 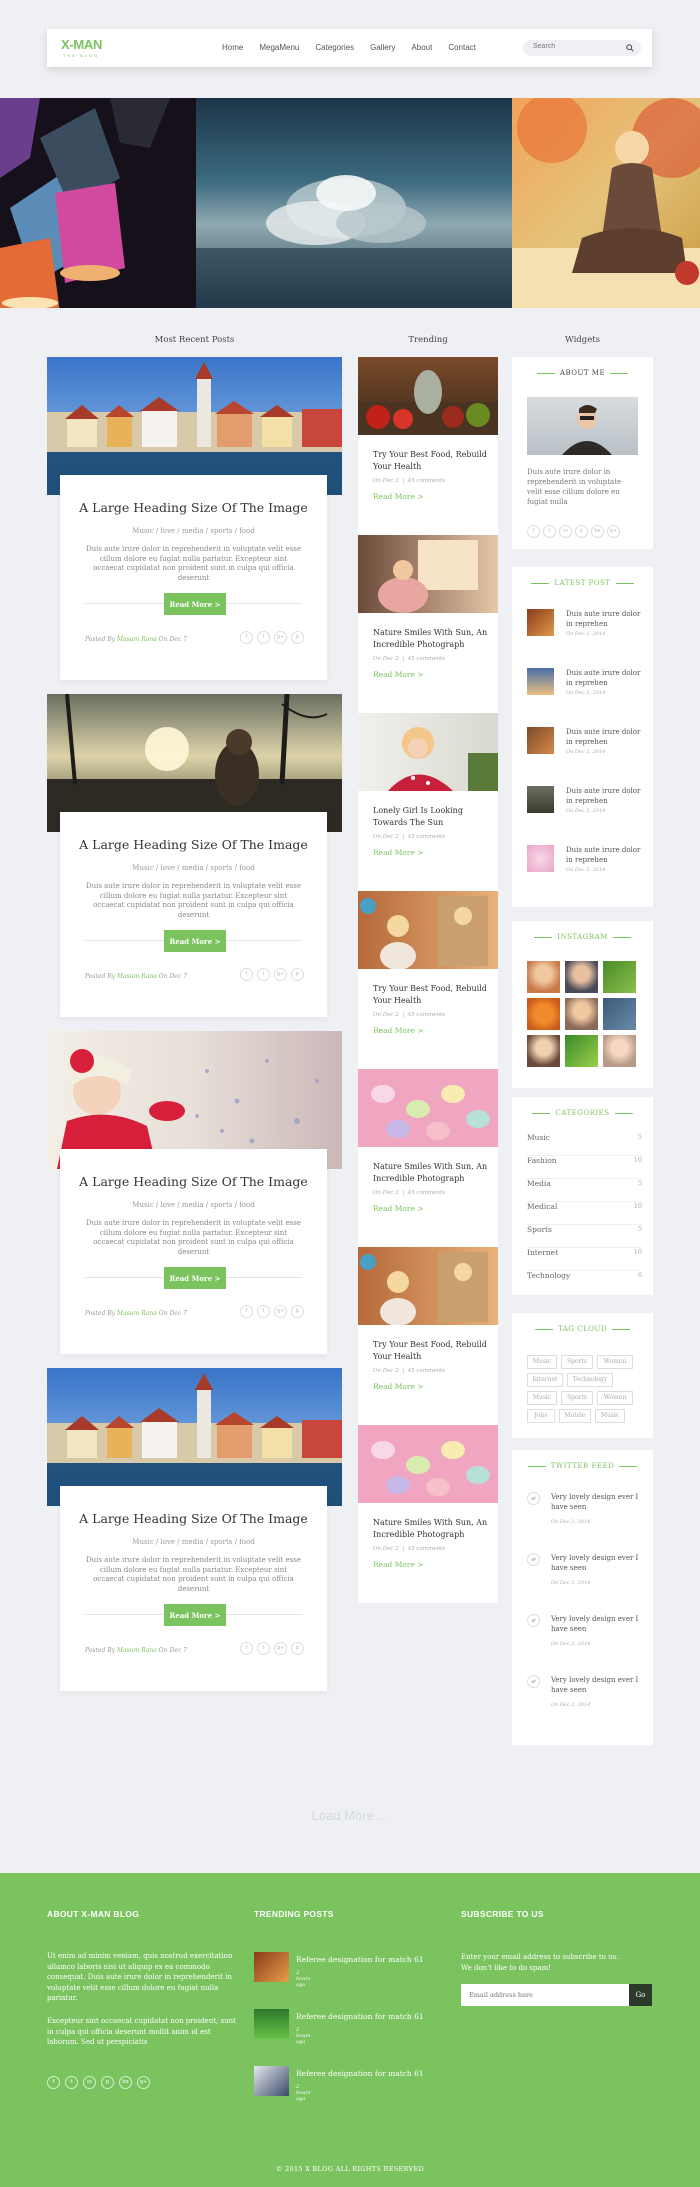 What do you see at coordinates (584, 1167) in the screenshot?
I see `category-item: Fashion 10` at bounding box center [584, 1167].